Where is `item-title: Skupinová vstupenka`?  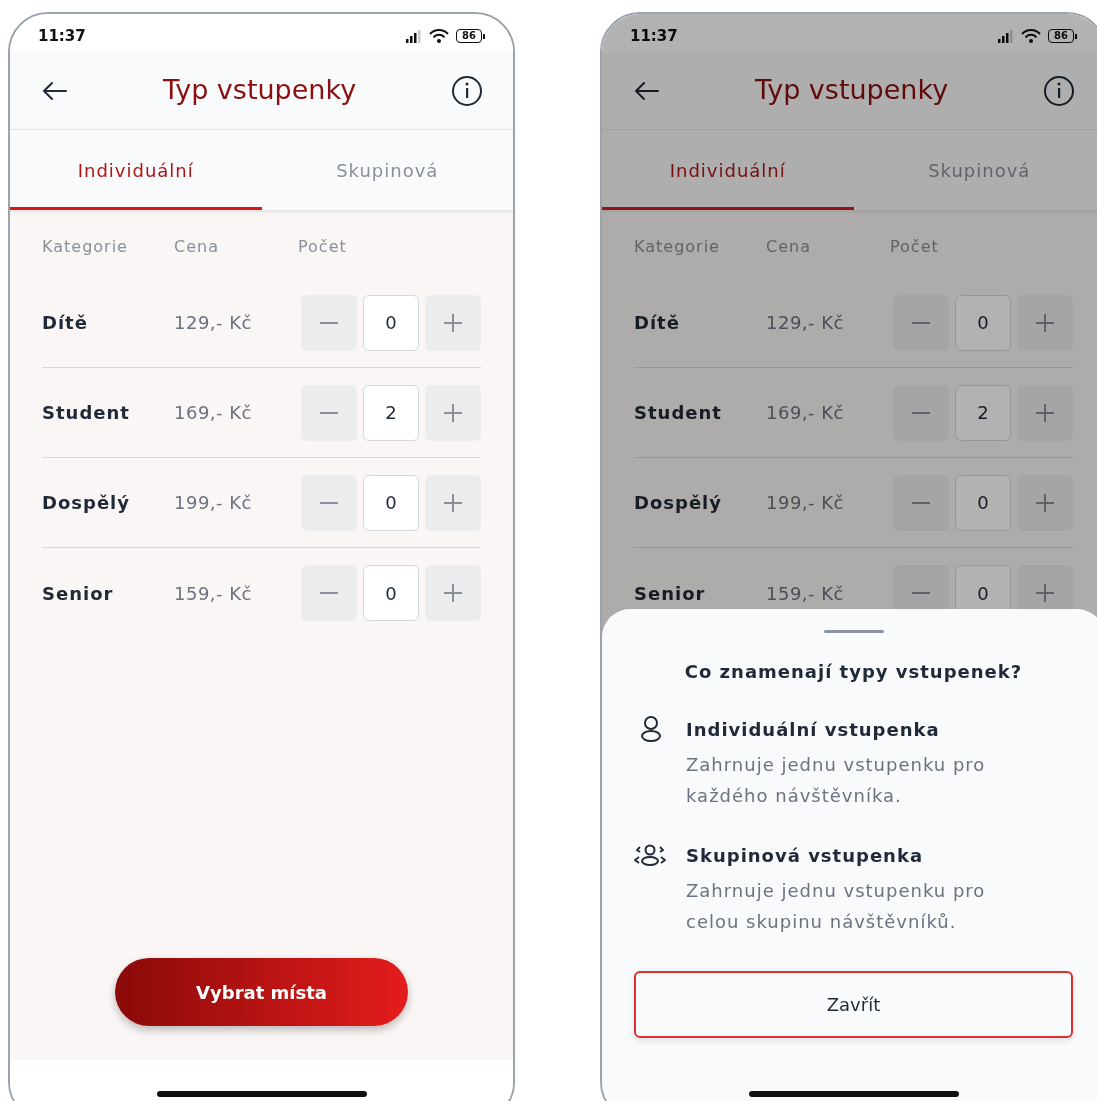
item-title: Skupinová vstupenka is located at coordinates (805, 856).